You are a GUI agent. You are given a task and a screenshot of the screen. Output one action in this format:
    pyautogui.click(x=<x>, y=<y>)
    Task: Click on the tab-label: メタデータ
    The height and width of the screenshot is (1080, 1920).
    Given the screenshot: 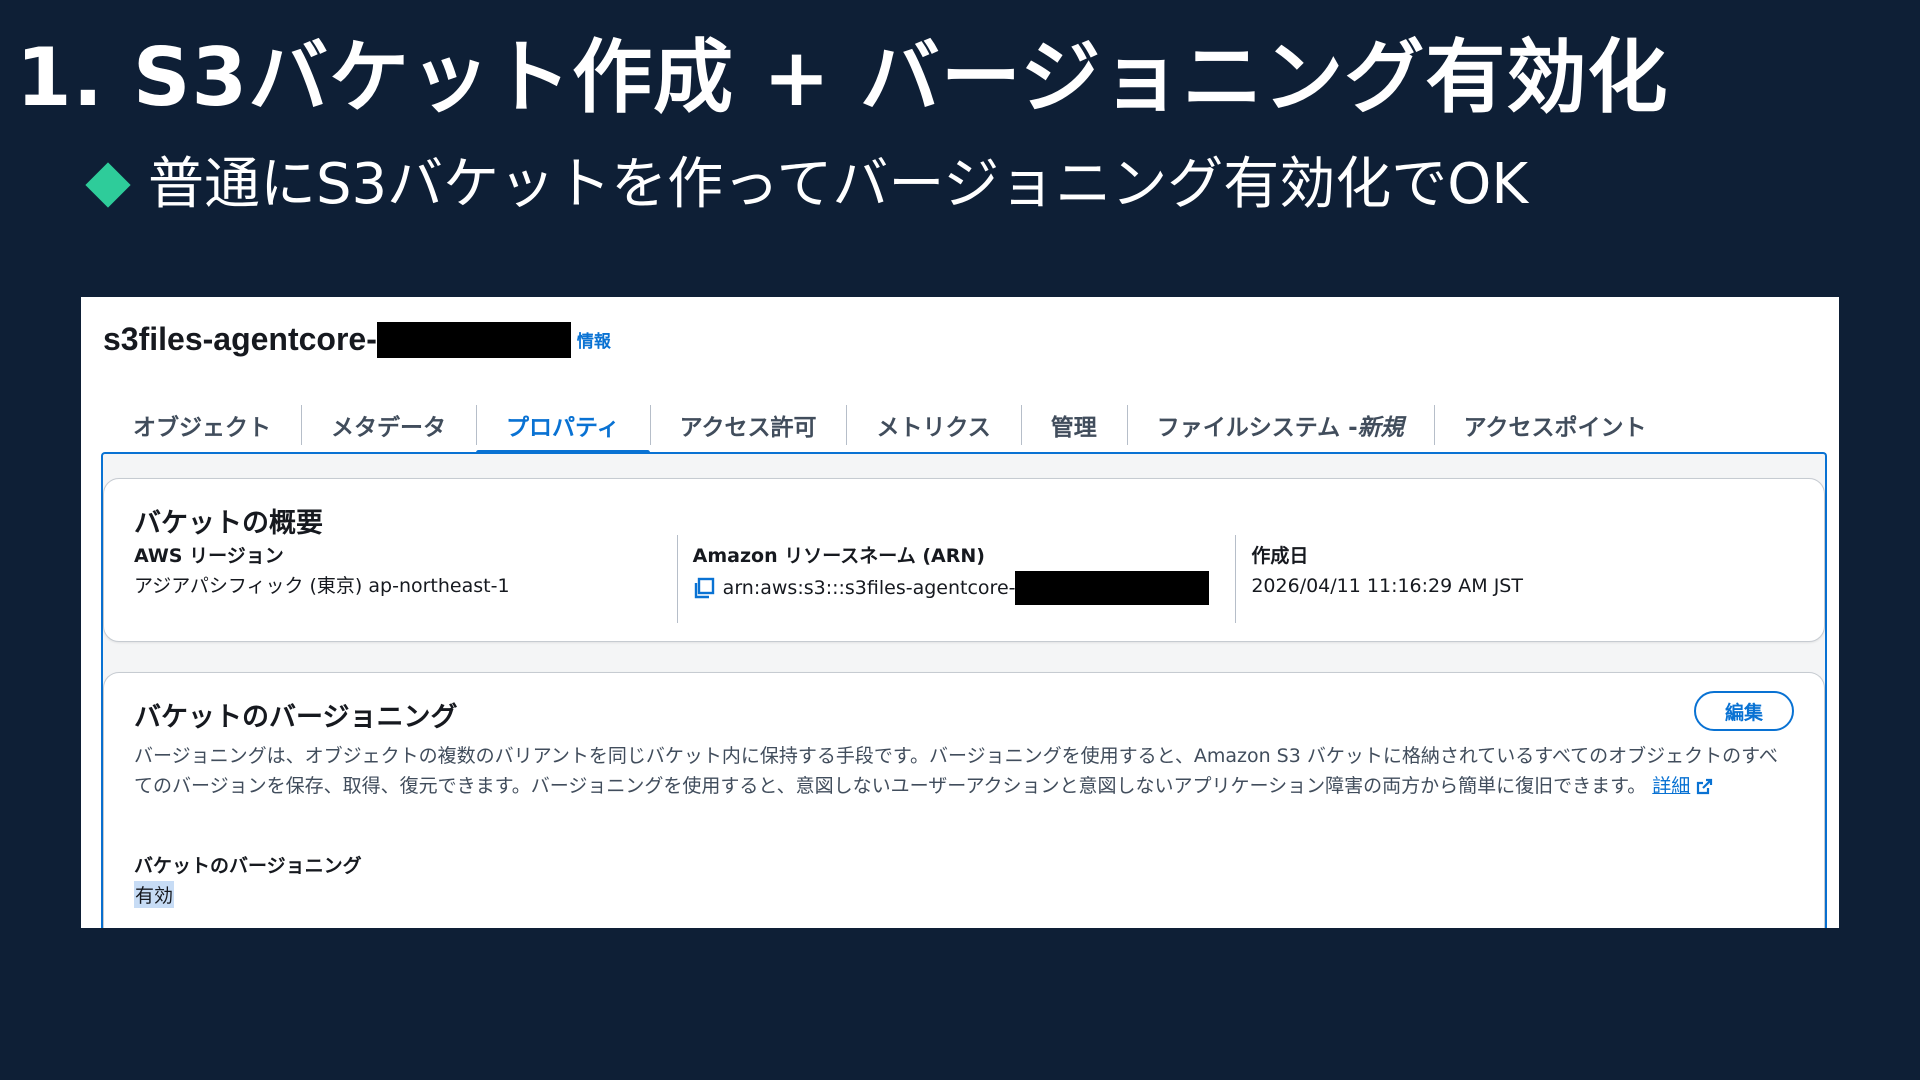 What is the action you would take?
    pyautogui.click(x=388, y=428)
    